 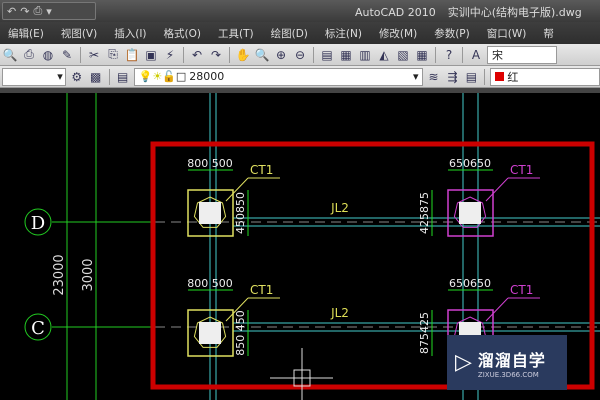 What do you see at coordinates (34, 76) in the screenshot?
I see `workspace-select: ▾` at bounding box center [34, 76].